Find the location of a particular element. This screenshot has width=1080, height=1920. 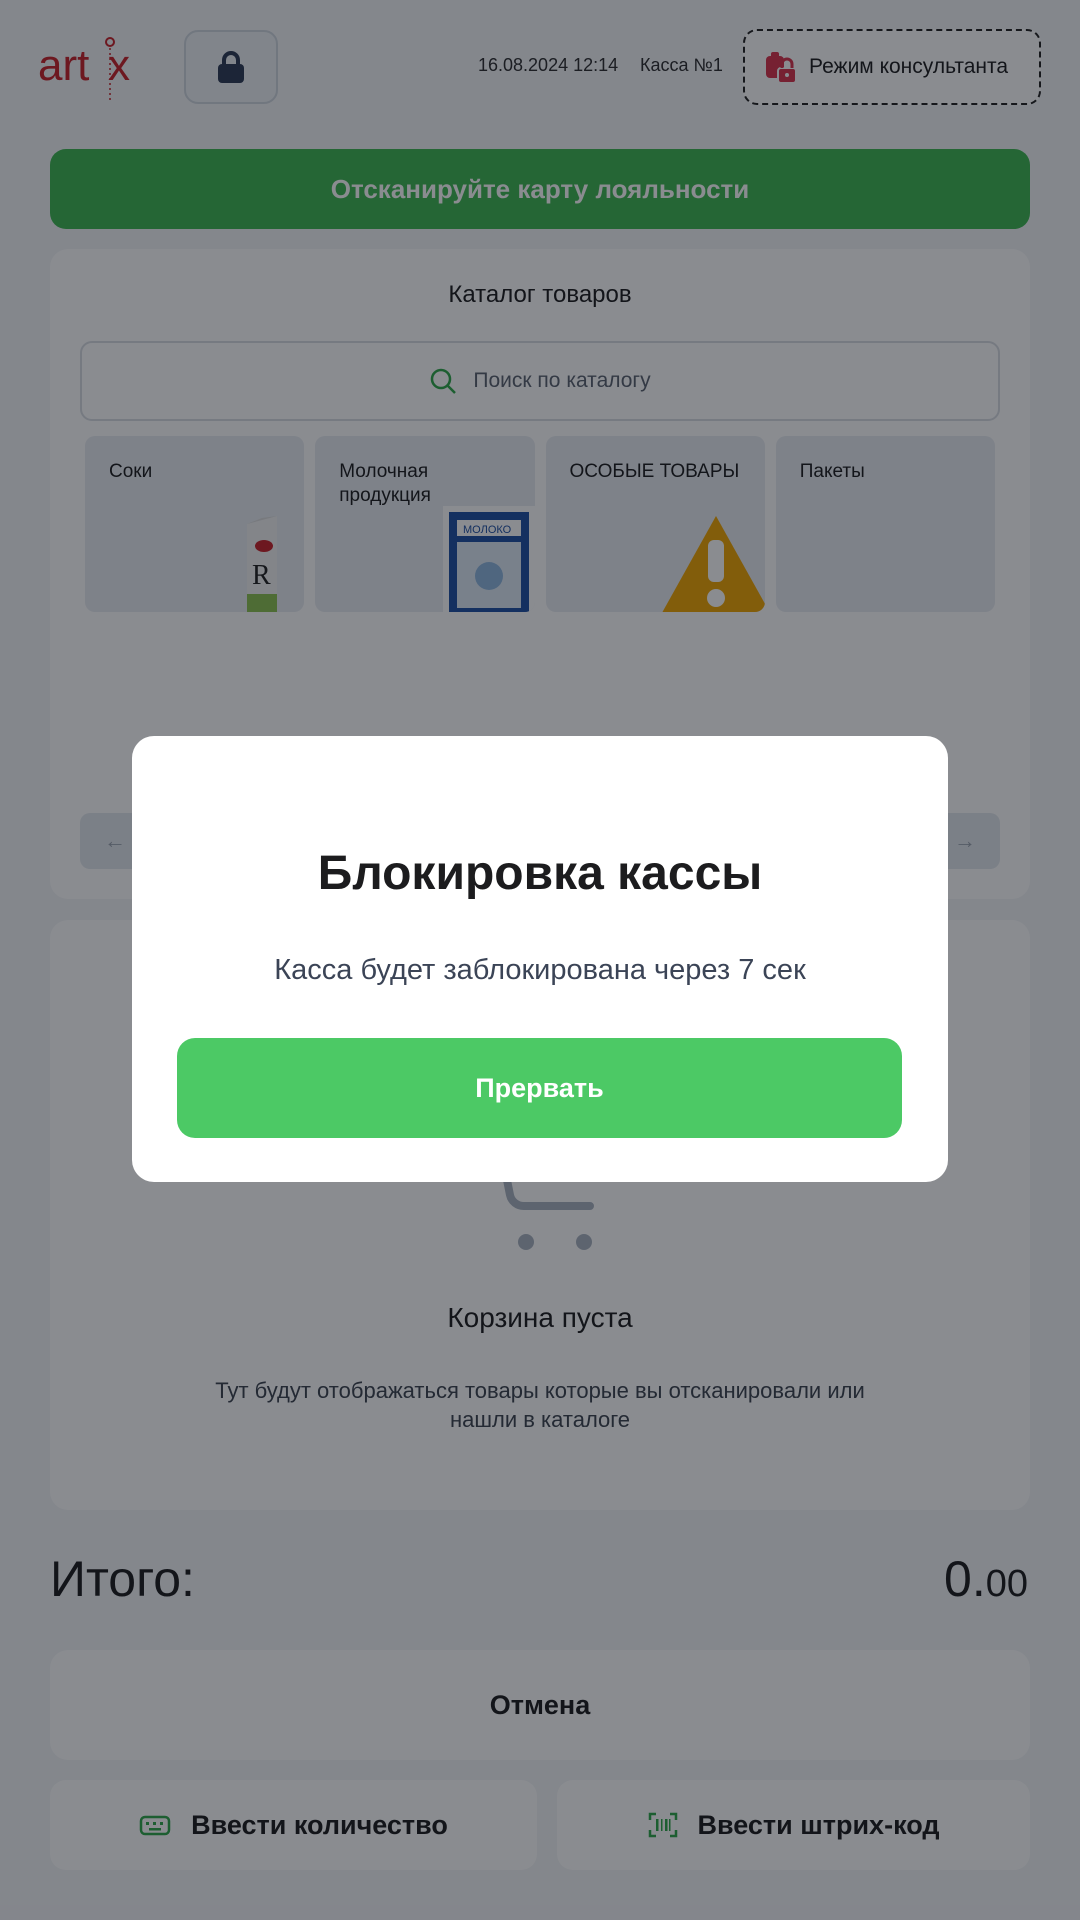

dialog-message: Касса будет заблокирована через 7 сек is located at coordinates (540, 970).